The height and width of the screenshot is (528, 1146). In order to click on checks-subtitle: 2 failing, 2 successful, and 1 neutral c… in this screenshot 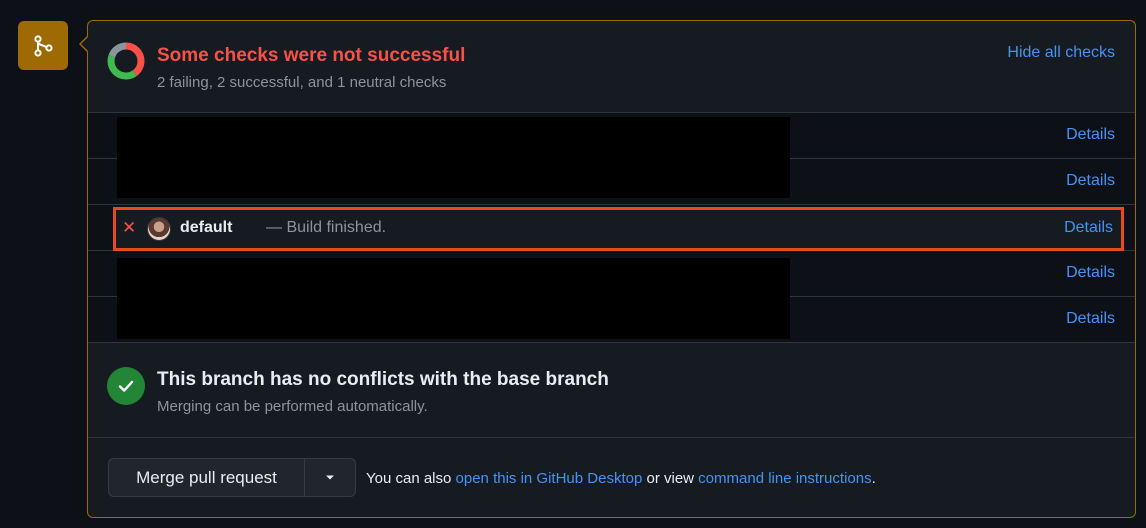, I will do `click(302, 82)`.